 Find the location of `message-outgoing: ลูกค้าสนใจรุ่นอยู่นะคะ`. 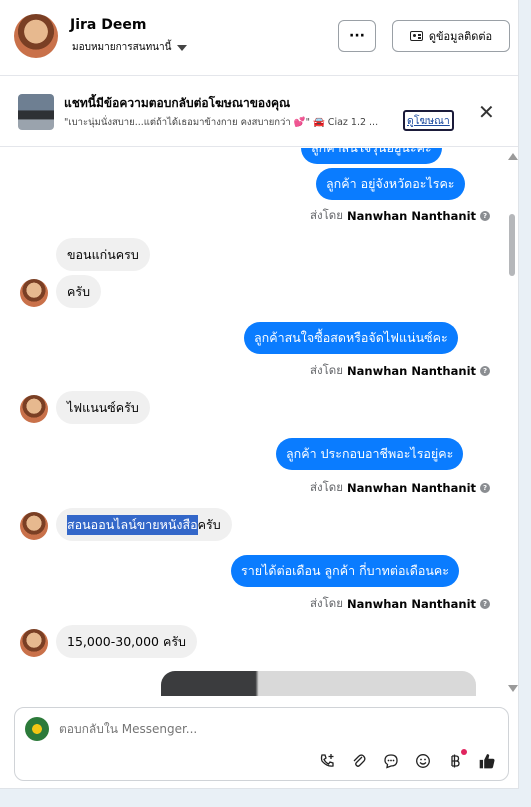

message-outgoing: ลูกค้าสนใจรุ่นอยู่นะคะ is located at coordinates (371, 156).